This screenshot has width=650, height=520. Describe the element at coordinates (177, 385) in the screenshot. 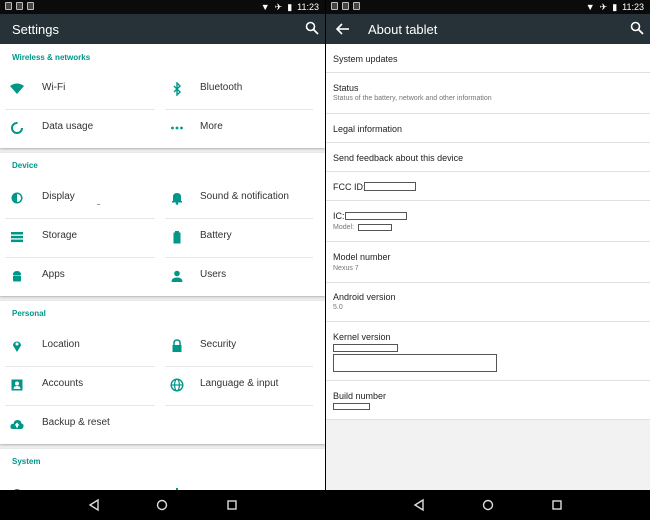

I see `globe-icon` at that location.